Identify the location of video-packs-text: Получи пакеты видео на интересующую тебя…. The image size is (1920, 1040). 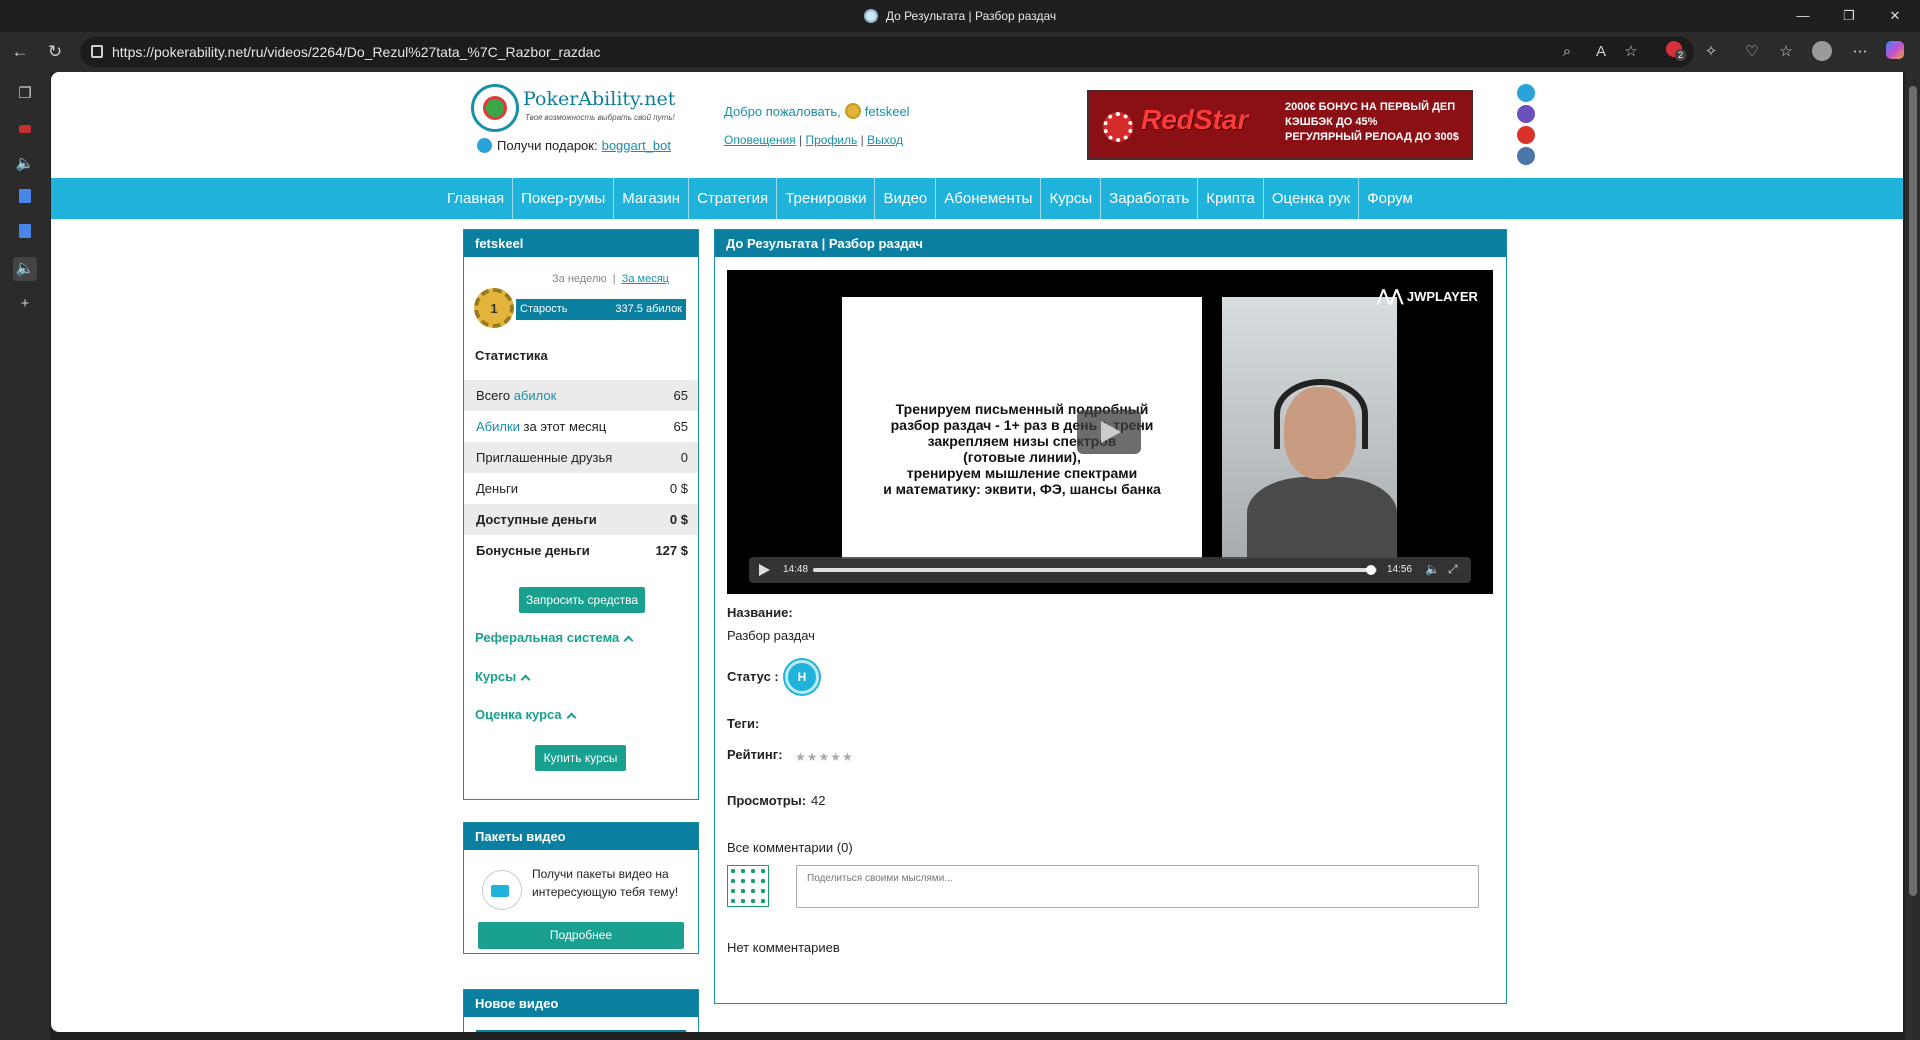
(605, 883).